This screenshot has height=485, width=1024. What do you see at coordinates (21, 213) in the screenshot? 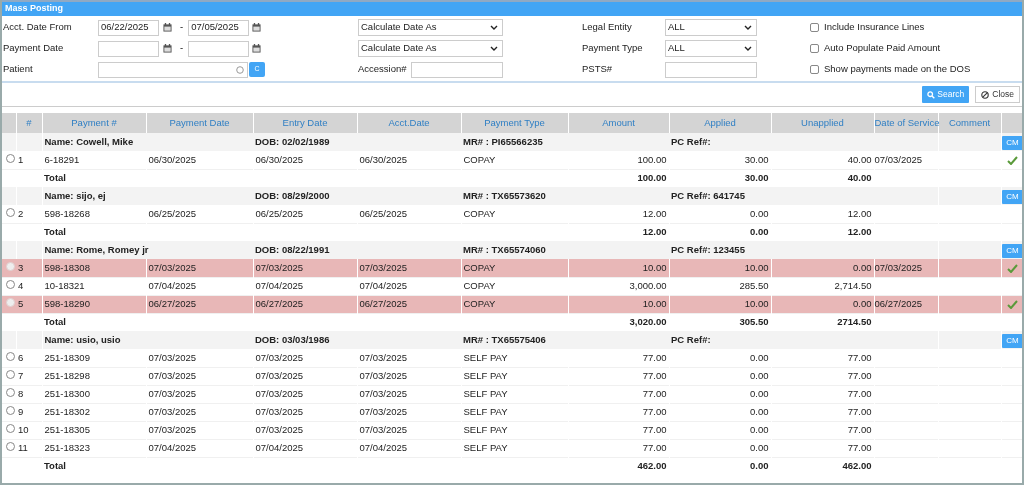
I see `row-number: 2` at bounding box center [21, 213].